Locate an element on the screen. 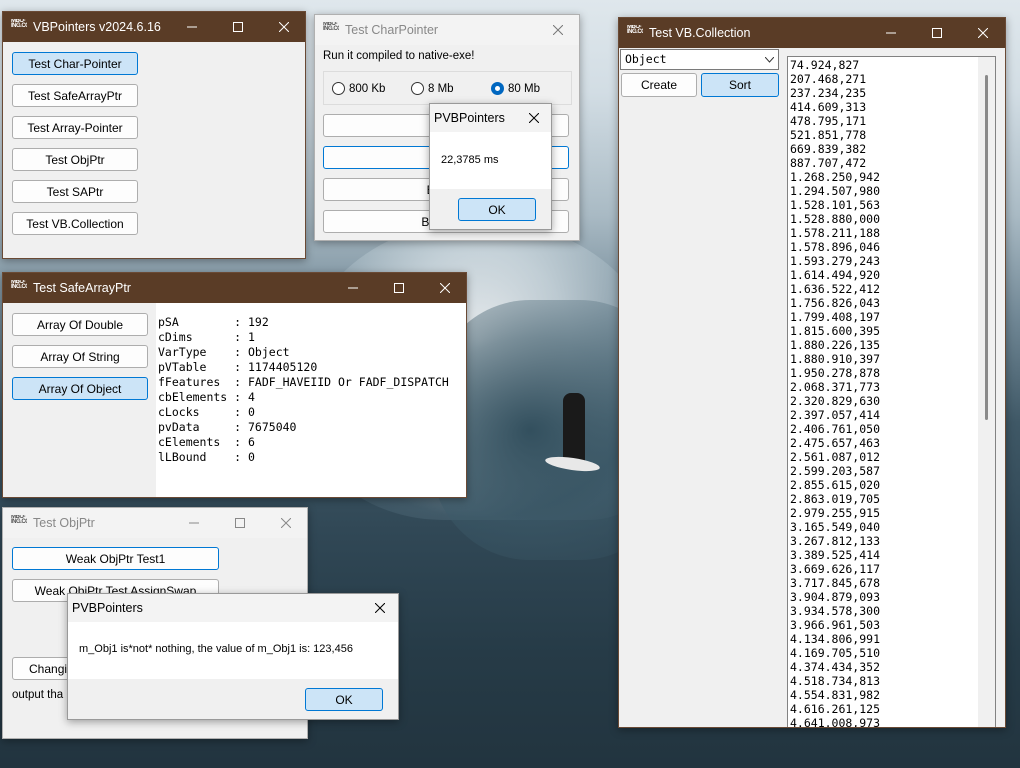 Image resolution: width=1020 pixels, height=768 pixels. list-item: 3.966.961,503 is located at coordinates (835, 625).